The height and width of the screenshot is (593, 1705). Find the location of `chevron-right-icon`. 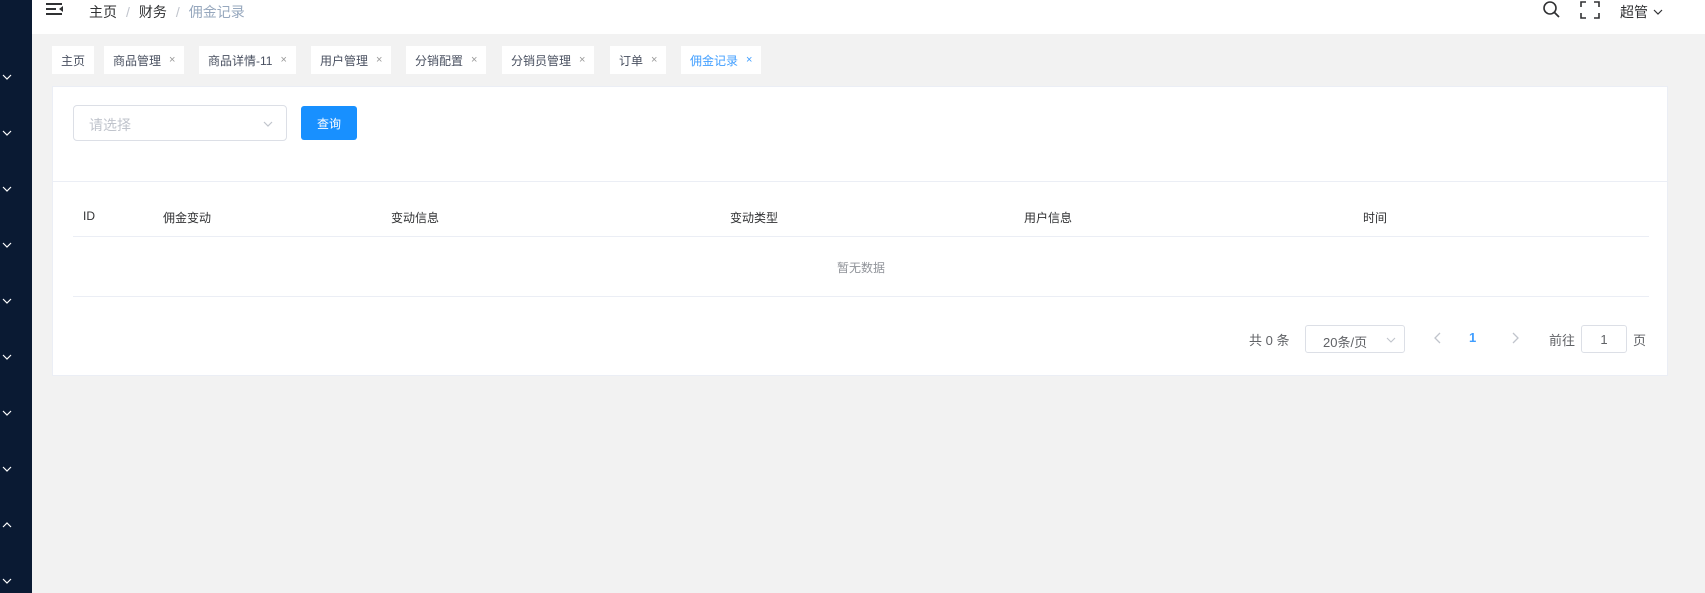

chevron-right-icon is located at coordinates (1515, 338).